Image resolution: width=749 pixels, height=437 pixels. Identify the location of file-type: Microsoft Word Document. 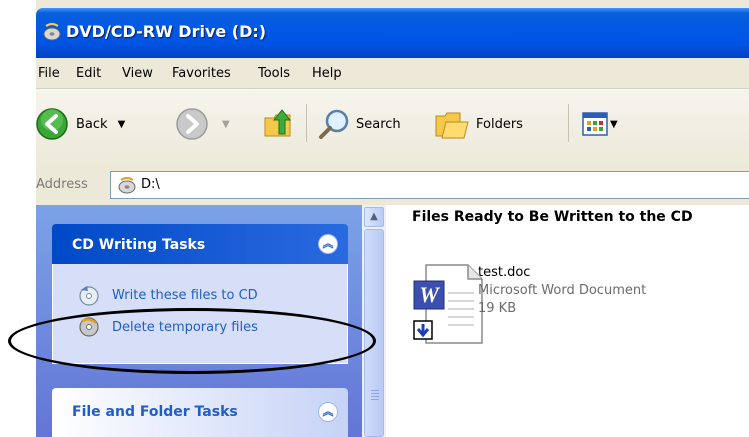
(562, 290).